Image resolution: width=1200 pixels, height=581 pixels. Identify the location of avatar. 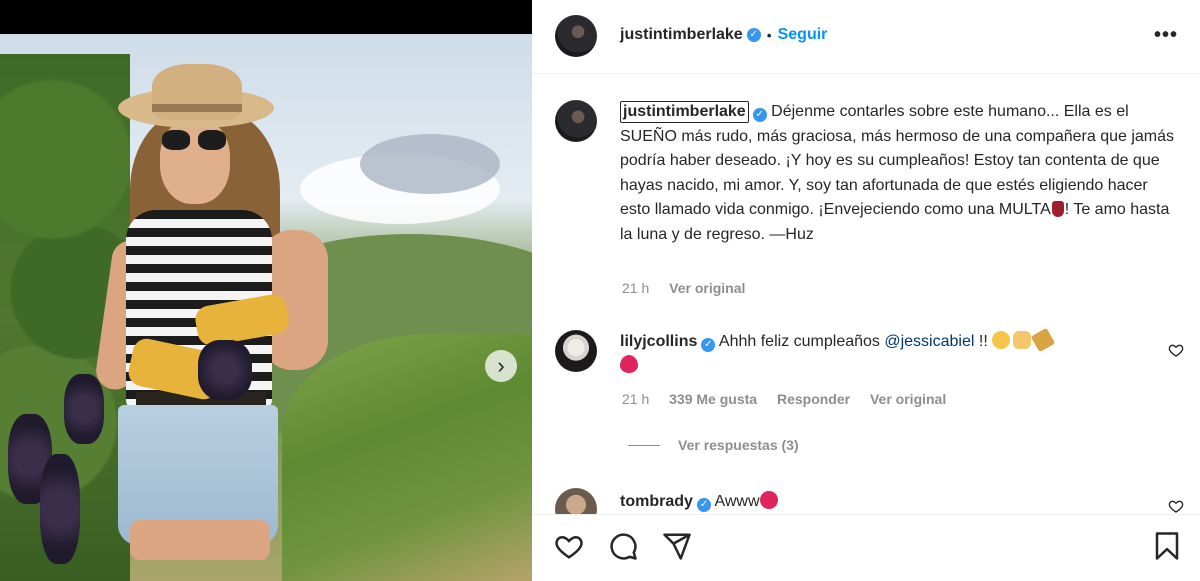
(576, 36).